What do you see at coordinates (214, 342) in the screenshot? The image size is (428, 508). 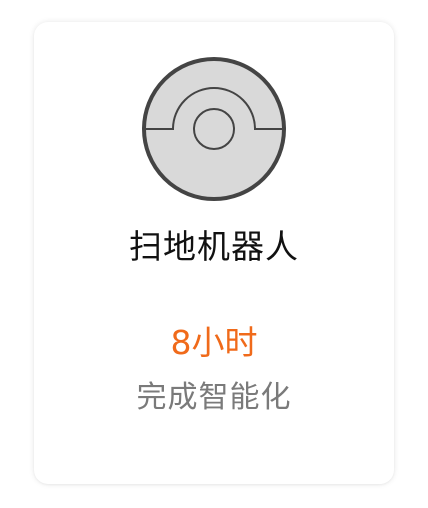 I see `duration-value: 8小时` at bounding box center [214, 342].